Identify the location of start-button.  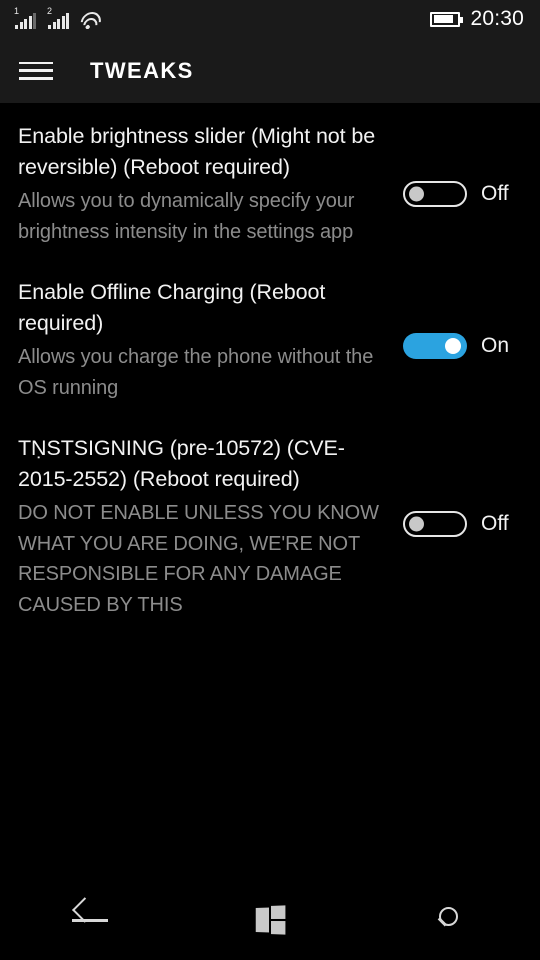
(270, 920).